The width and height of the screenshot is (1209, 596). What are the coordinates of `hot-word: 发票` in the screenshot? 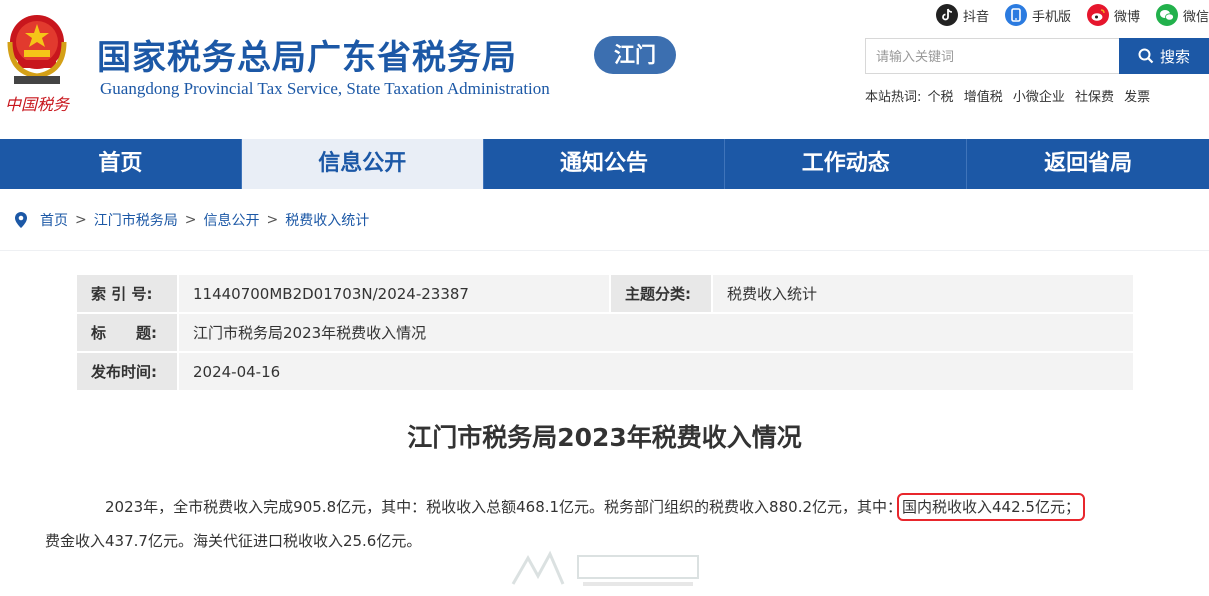 It's located at (1137, 97).